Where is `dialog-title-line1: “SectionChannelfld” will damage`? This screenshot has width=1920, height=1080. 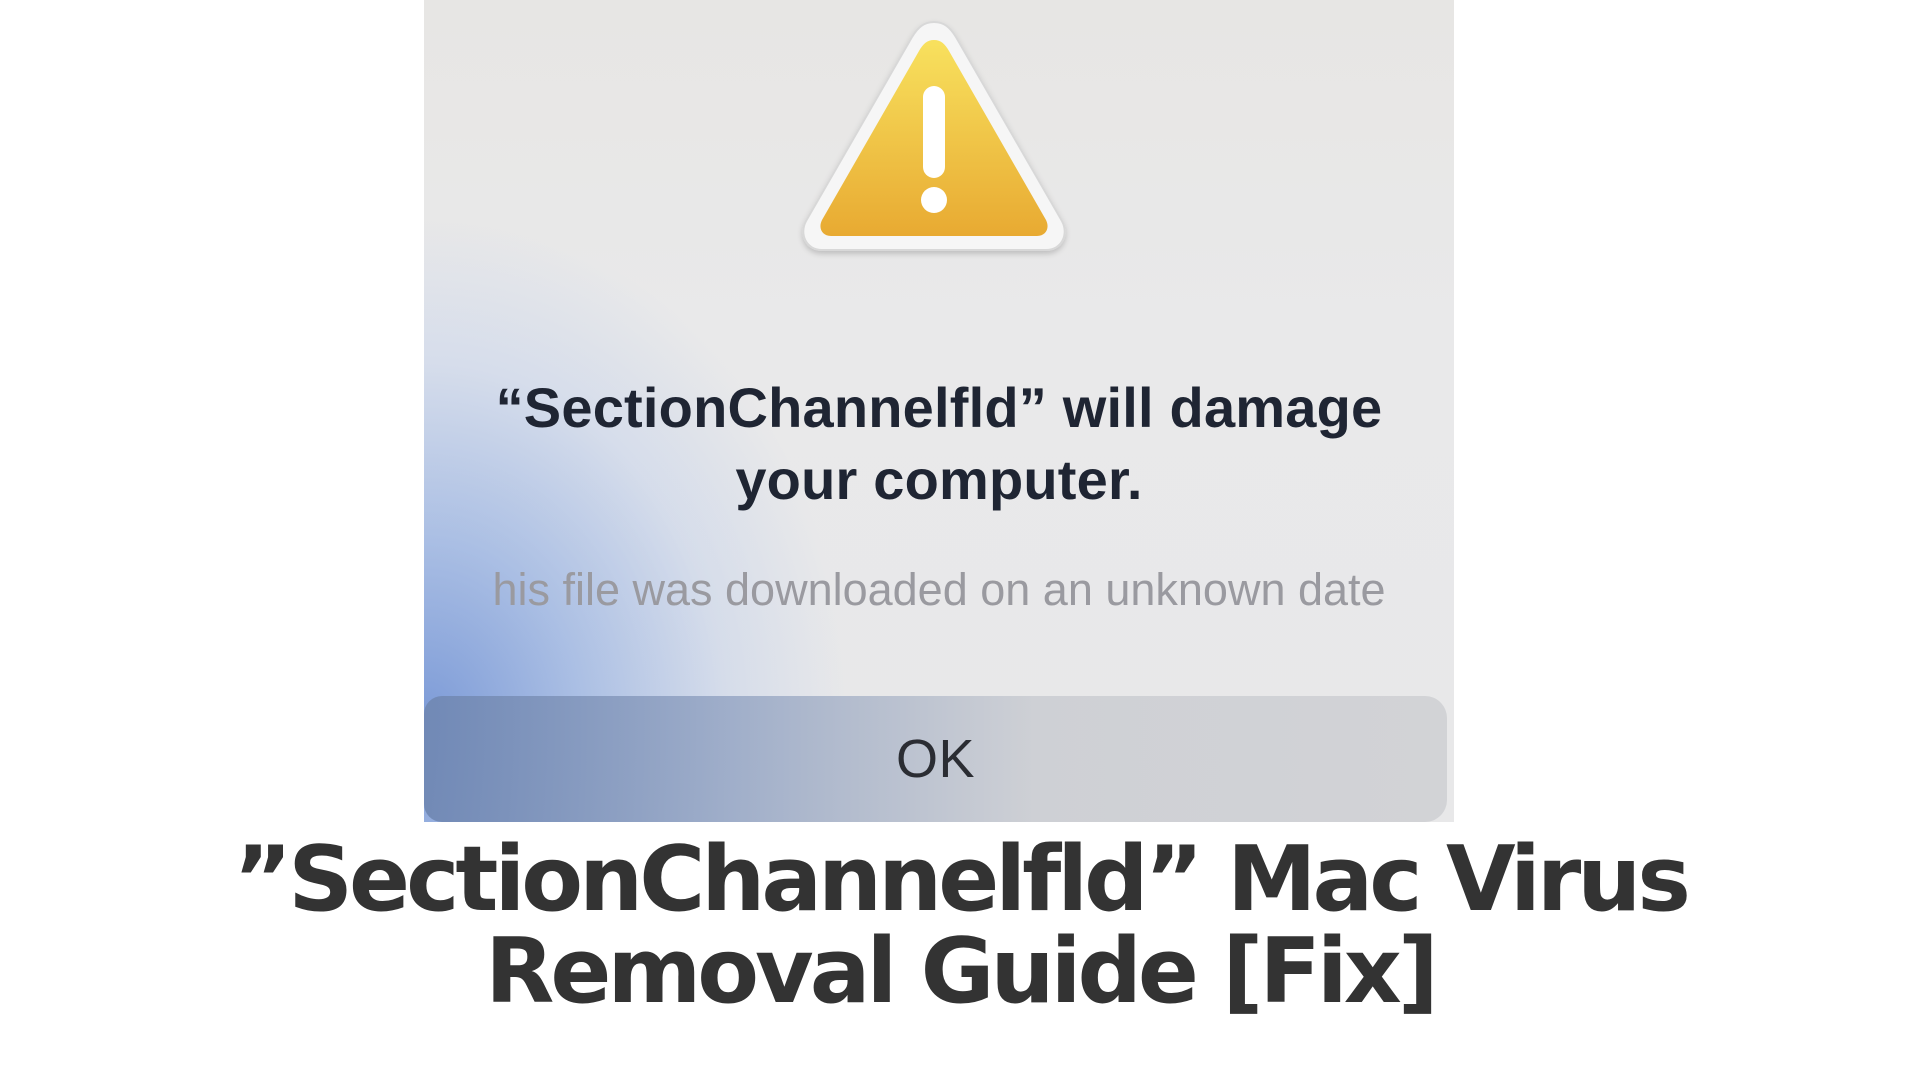
dialog-title-line1: “SectionChannelfld” will damage is located at coordinates (939, 407).